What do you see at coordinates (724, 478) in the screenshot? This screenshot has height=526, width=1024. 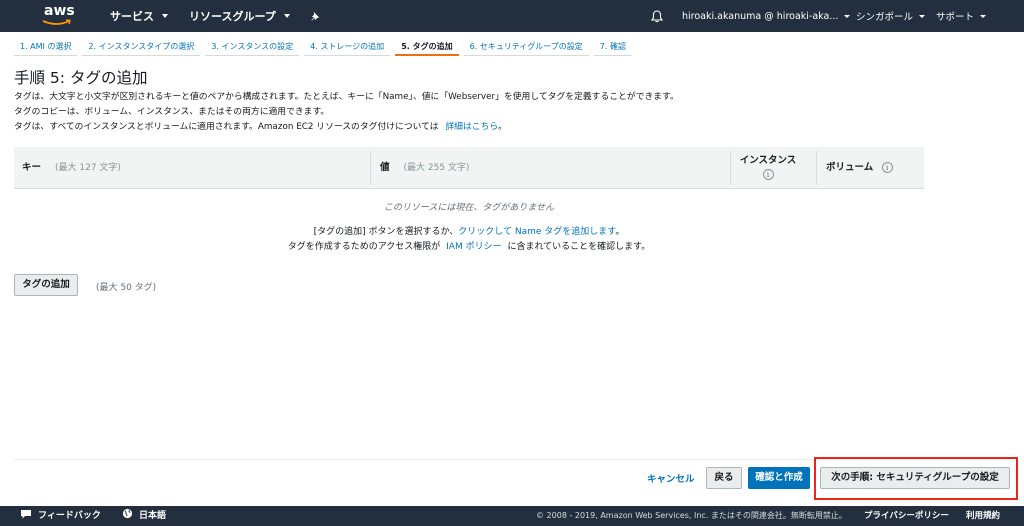 I see `back-button: 戻る` at bounding box center [724, 478].